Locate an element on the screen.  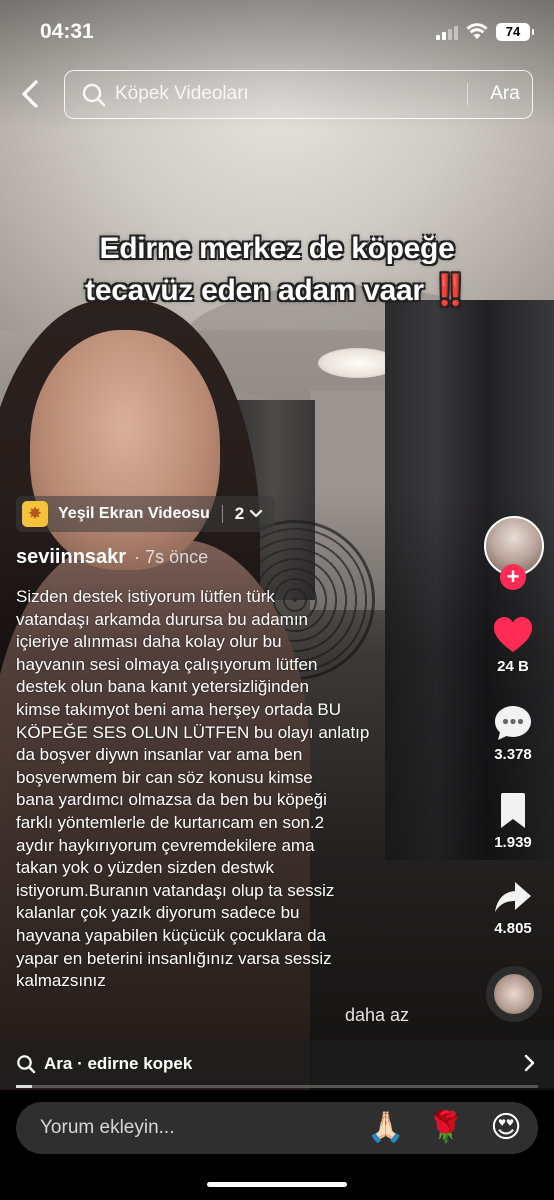
status-time: 04:31 is located at coordinates (67, 31).